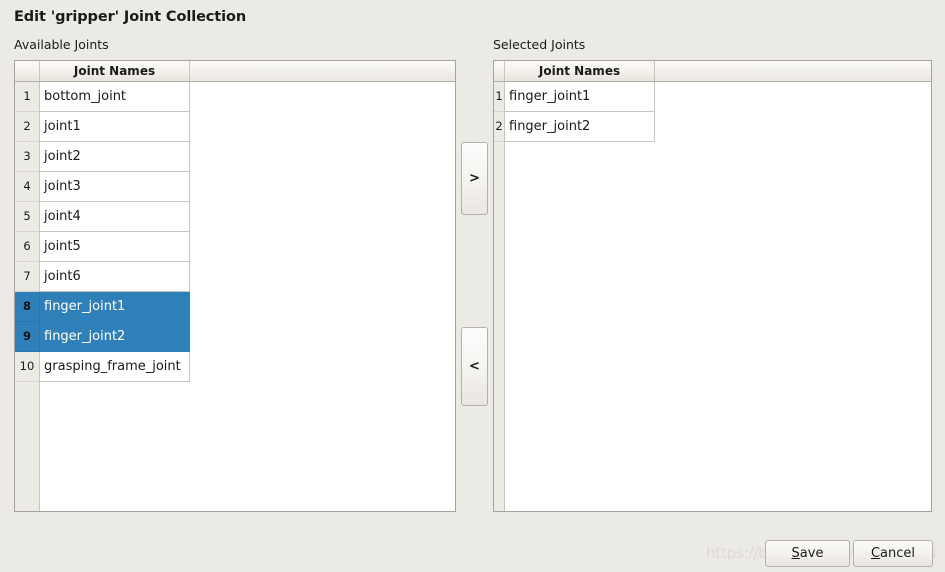 The height and width of the screenshot is (572, 945). Describe the element at coordinates (27, 367) in the screenshot. I see `row-number: 10` at that location.